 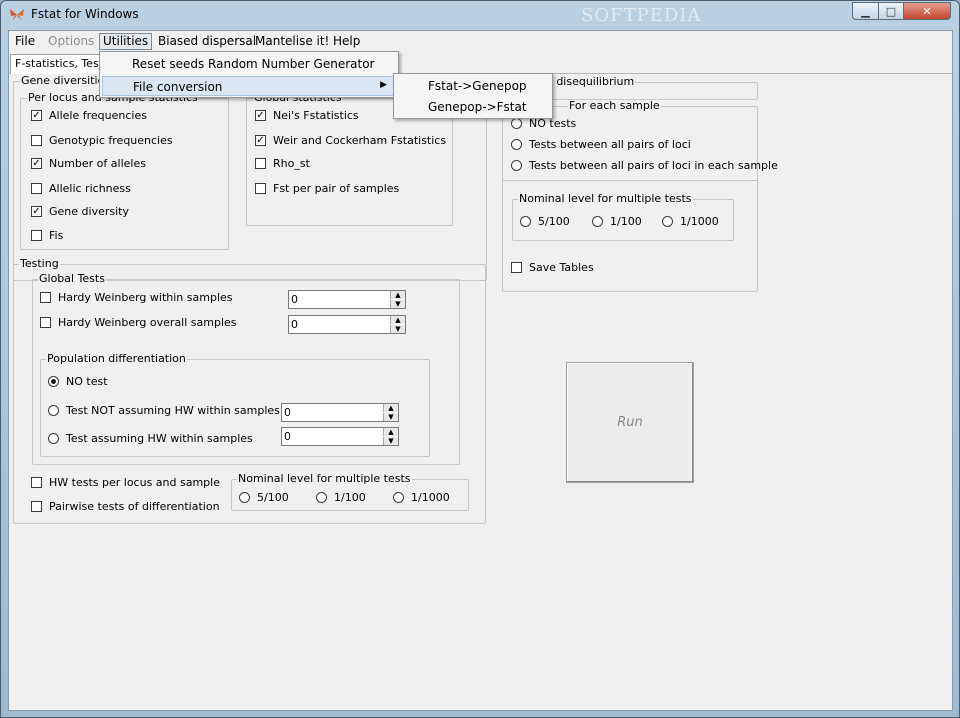 What do you see at coordinates (610, 144) in the screenshot?
I see `ld-all-pairs-label: Tests between all pairs of loci` at bounding box center [610, 144].